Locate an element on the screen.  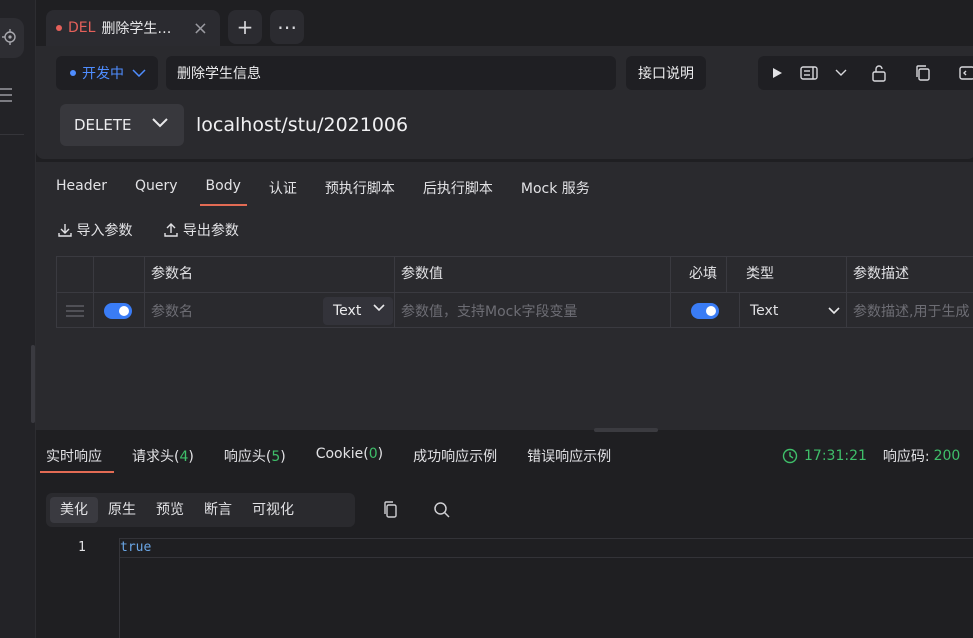
th-drag is located at coordinates (75, 274).